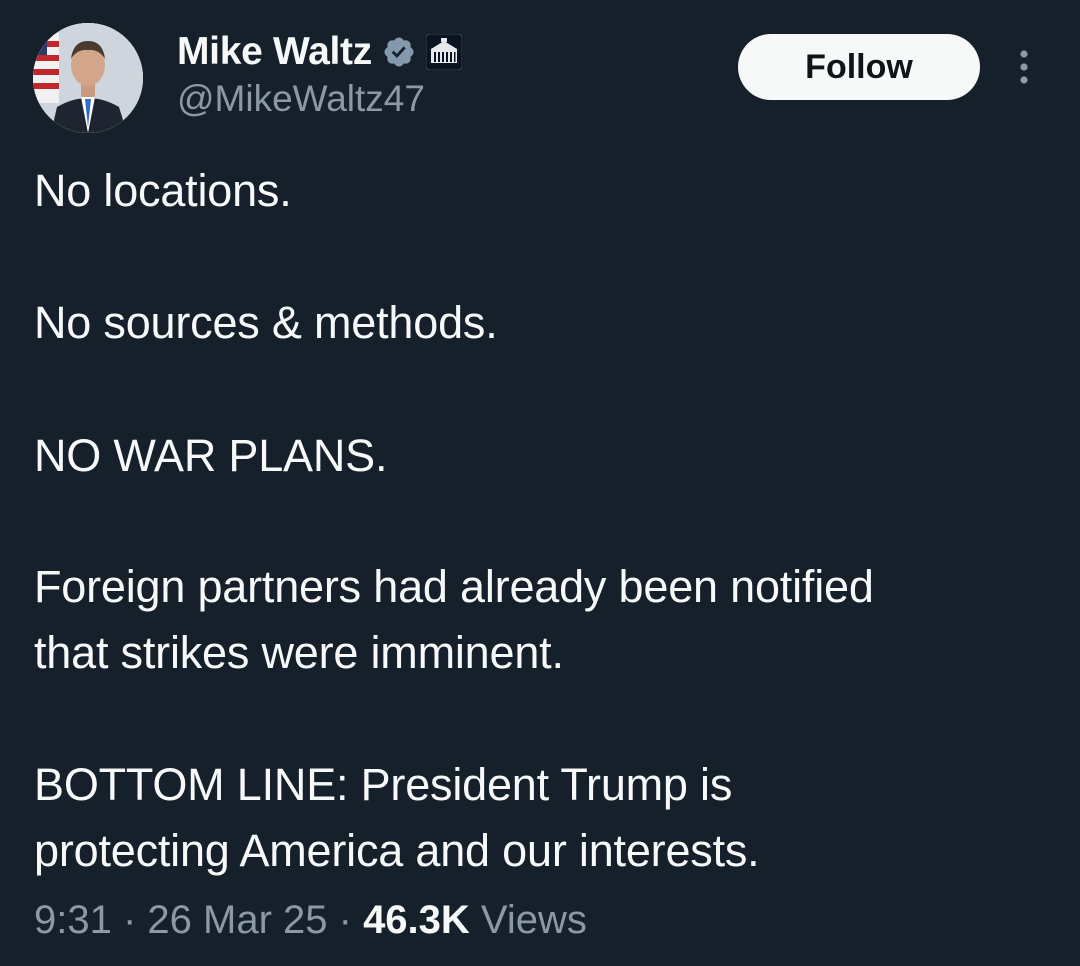 The width and height of the screenshot is (1080, 966). Describe the element at coordinates (444, 52) in the screenshot. I see `white-house-affiliate-icon` at that location.